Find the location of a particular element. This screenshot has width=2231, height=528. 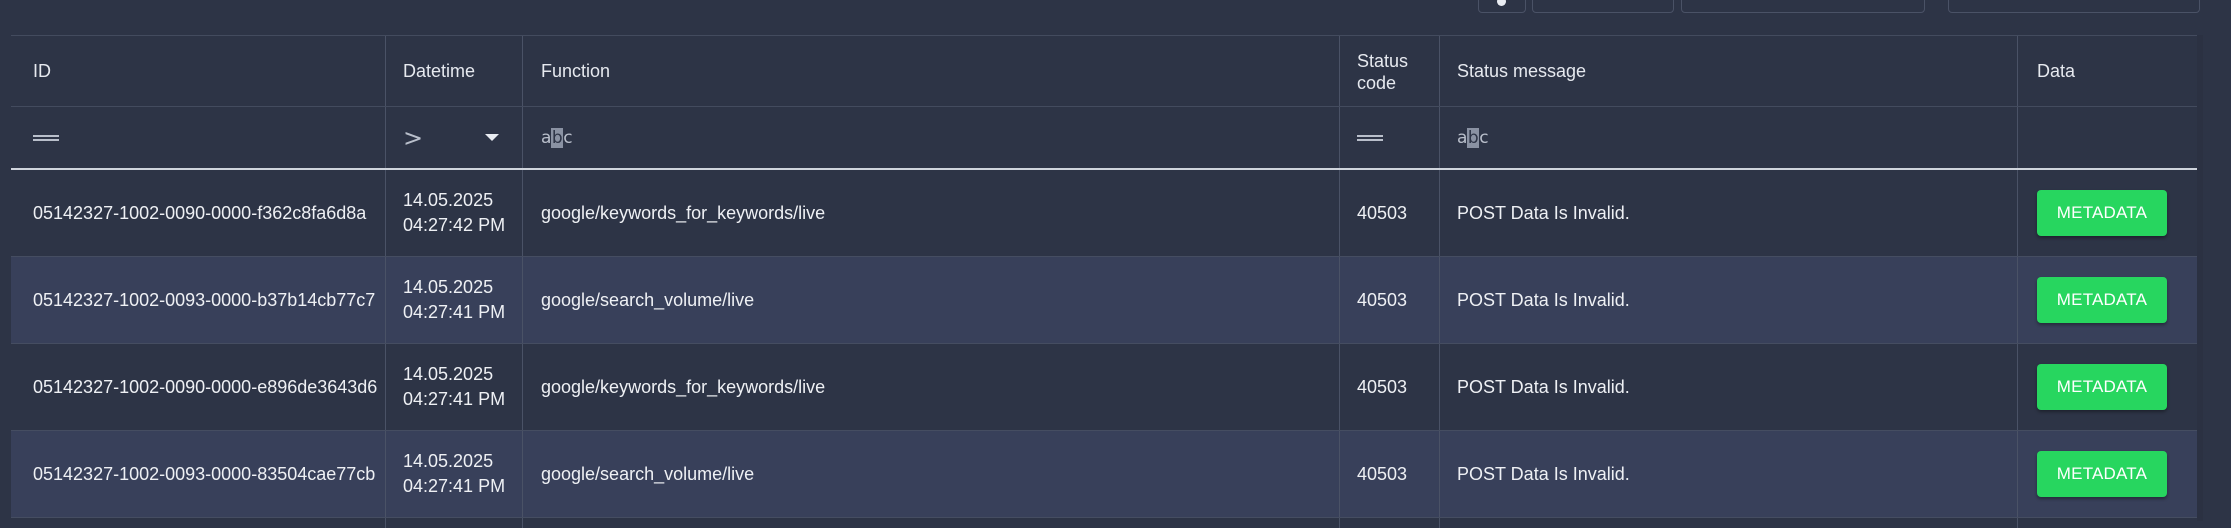

filter-status-code is located at coordinates (1390, 137).